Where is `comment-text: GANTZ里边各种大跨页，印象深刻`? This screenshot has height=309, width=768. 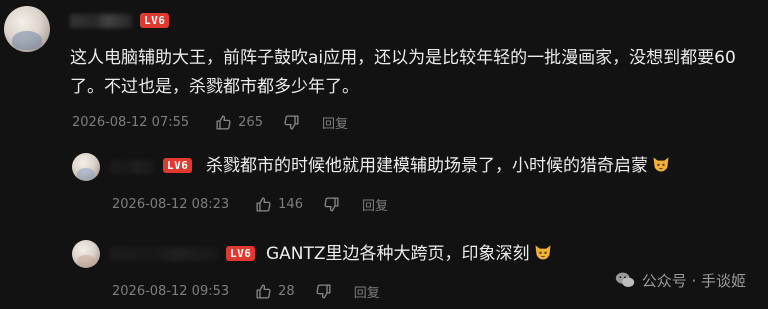 comment-text: GANTZ里边各种大跨页，印象深刻 is located at coordinates (409, 254).